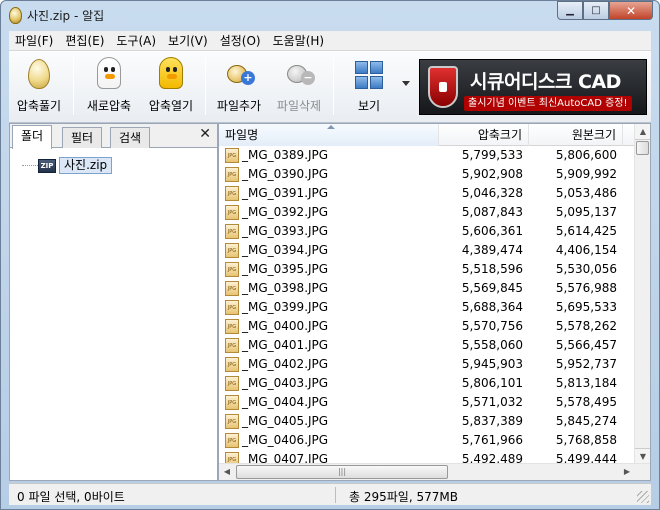  What do you see at coordinates (427, 250) in the screenshot?
I see `table-row: JPG _MG_0394.JPG 4,389,474 4,406,154` at bounding box center [427, 250].